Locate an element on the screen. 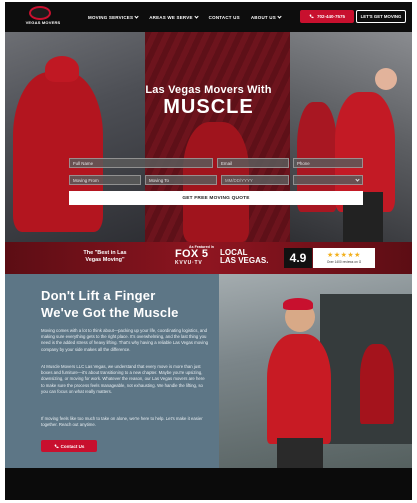  nav-label: CONTACT US is located at coordinates (224, 17).